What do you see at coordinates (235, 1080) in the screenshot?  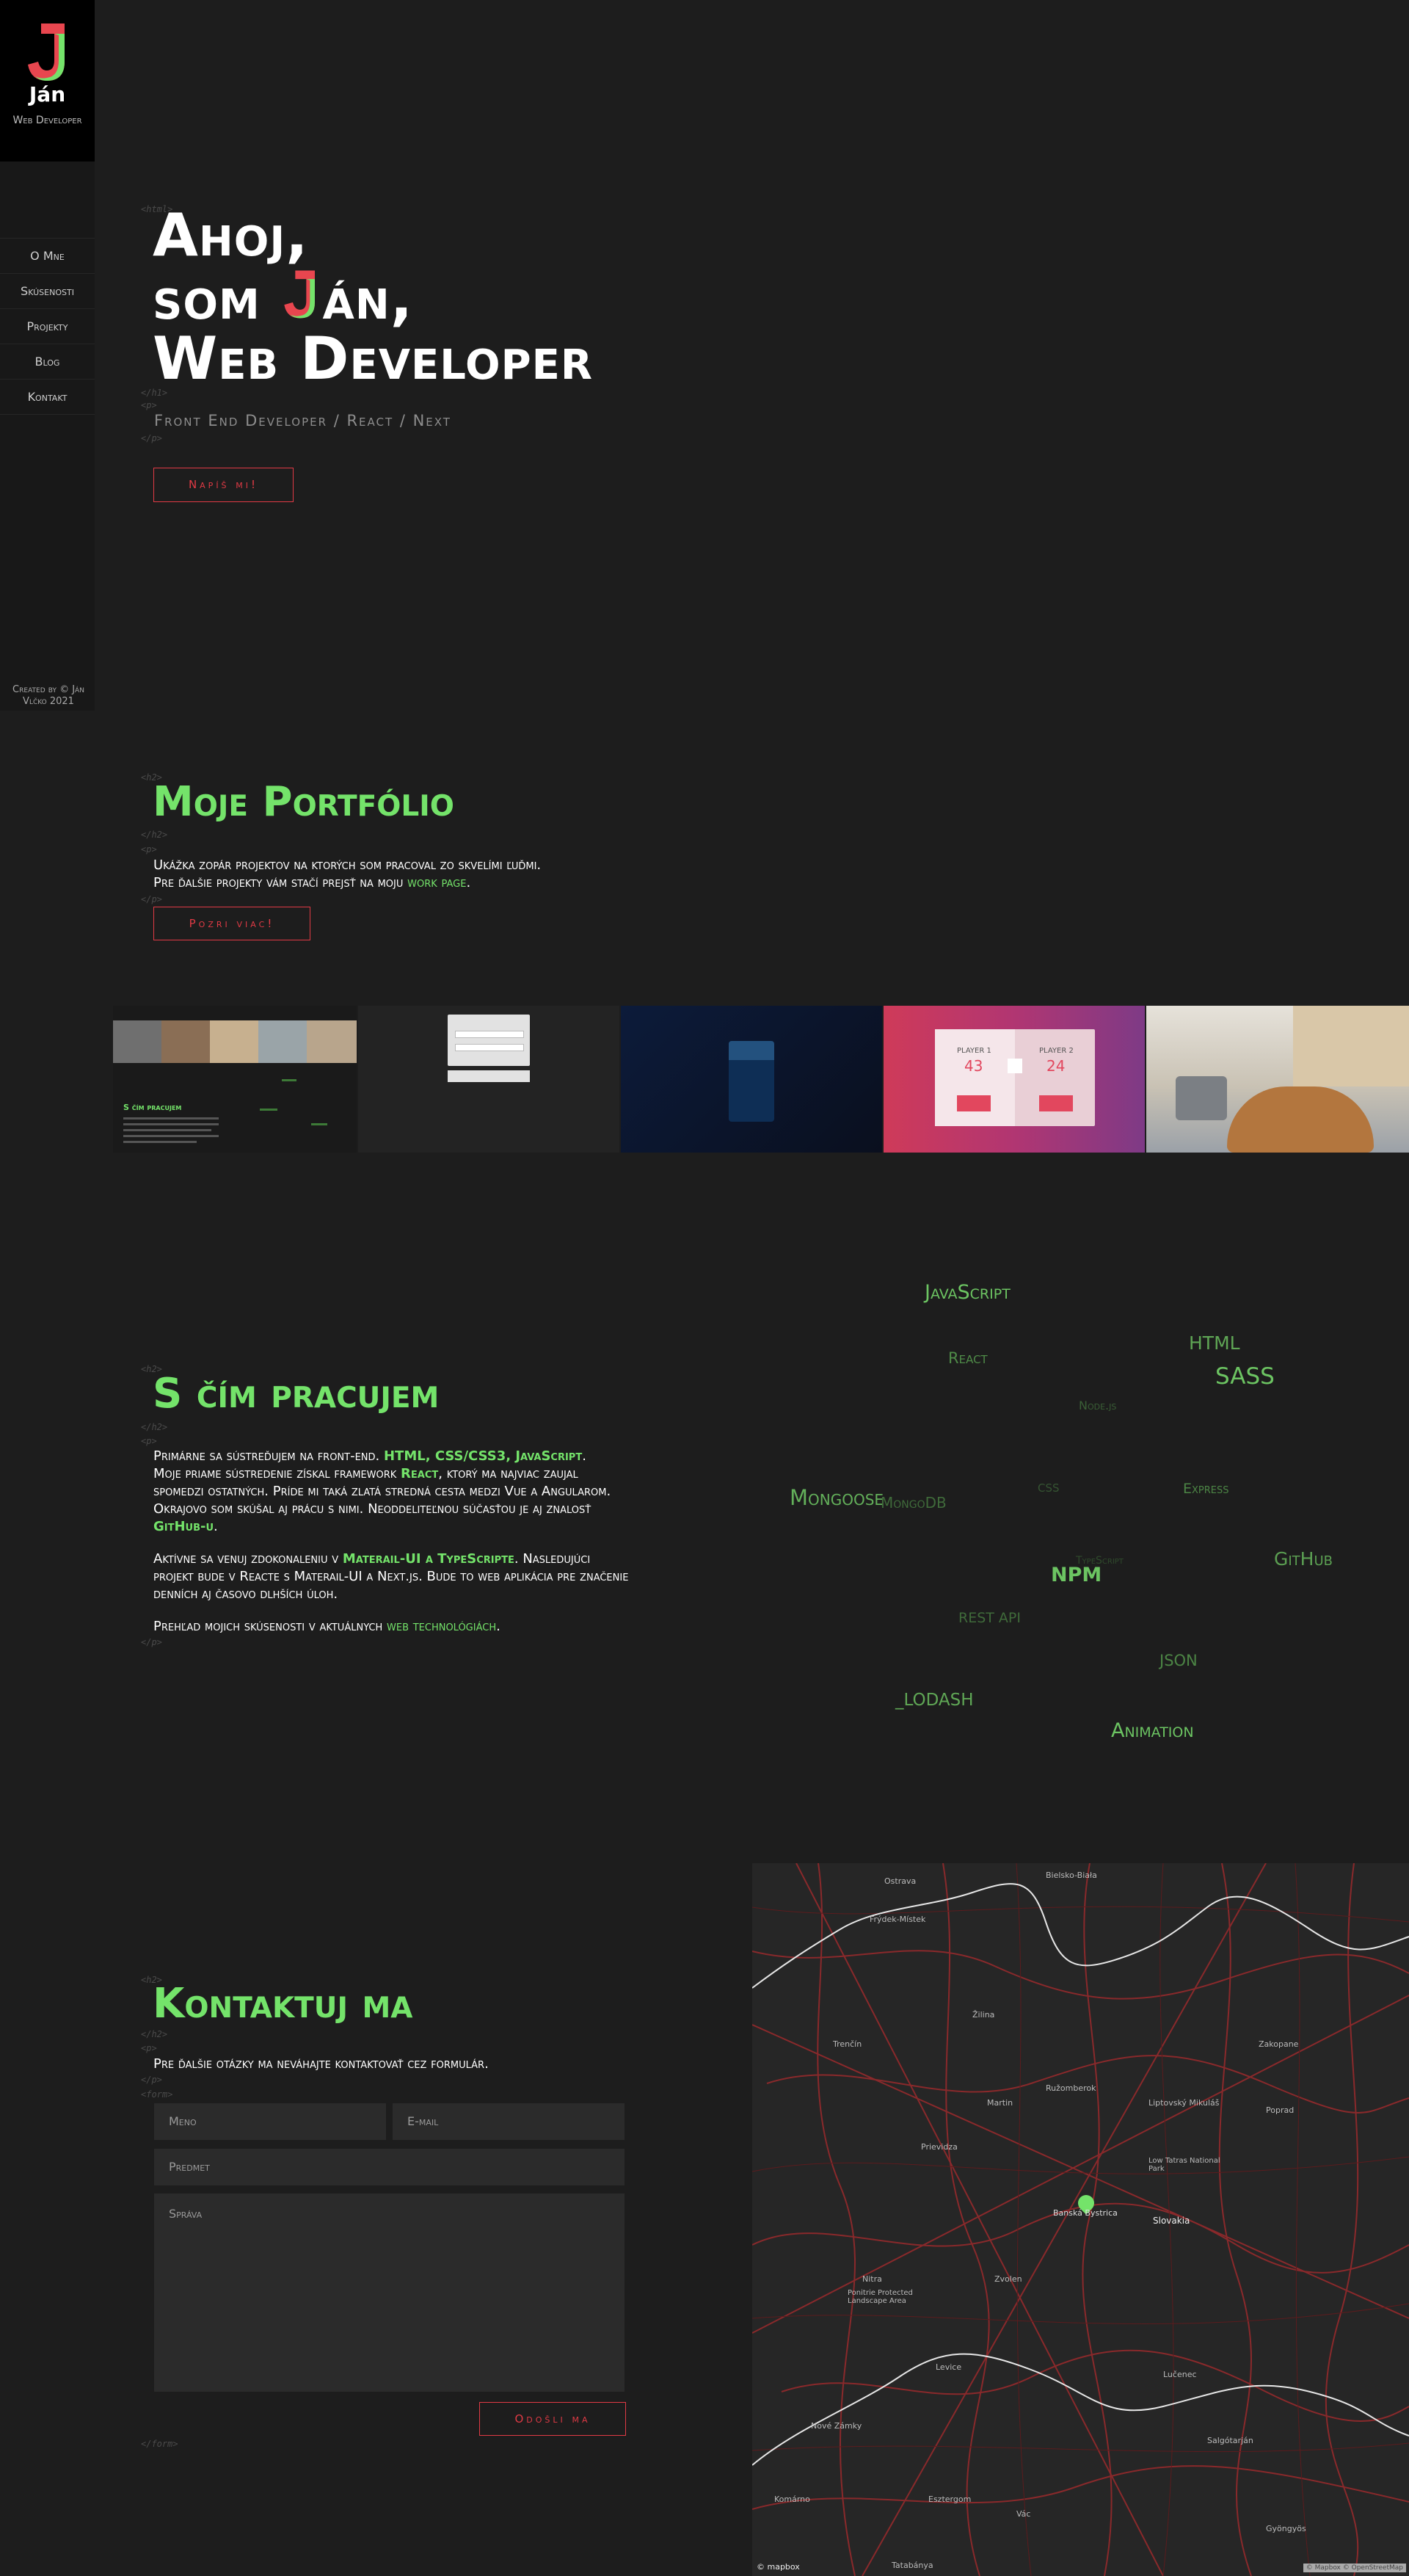 I see `portfolio-thumb-1: S čím pracujem` at bounding box center [235, 1080].